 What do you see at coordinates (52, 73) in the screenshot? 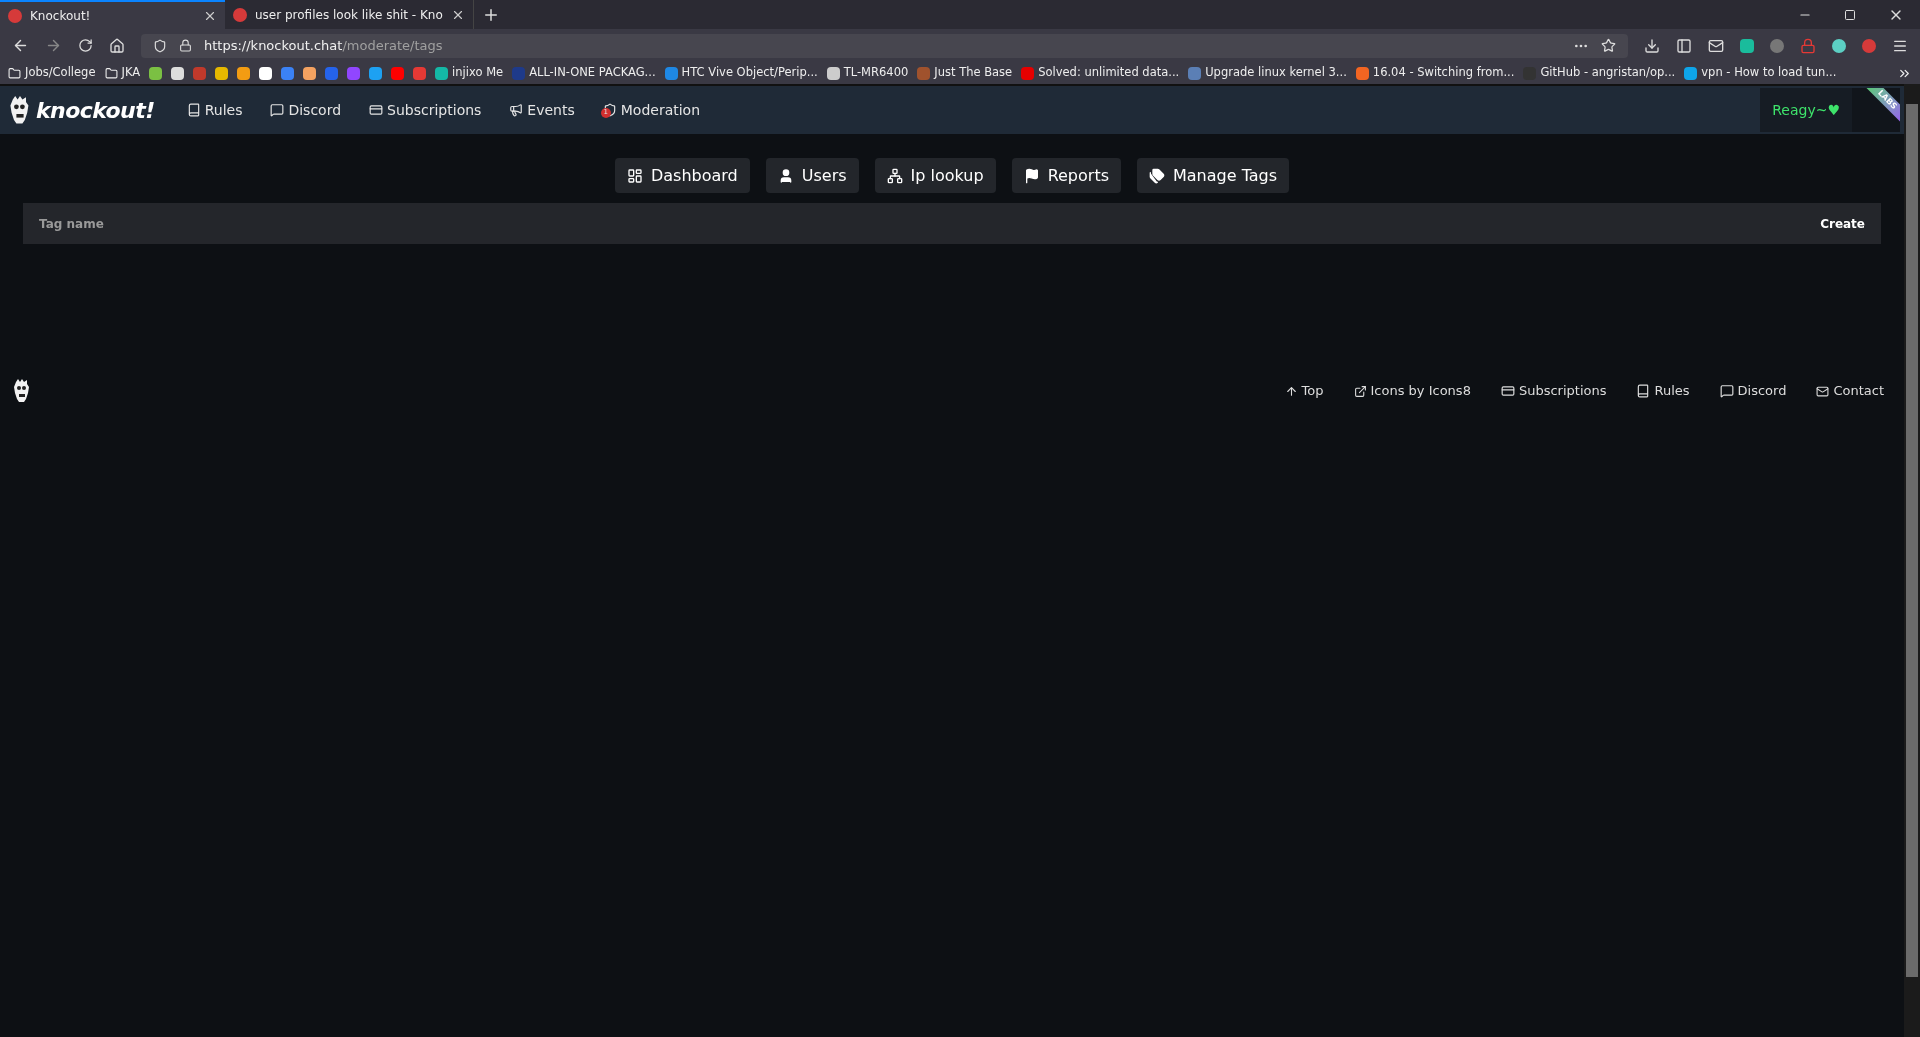
I see `bookmark: Jobs/College` at bounding box center [52, 73].